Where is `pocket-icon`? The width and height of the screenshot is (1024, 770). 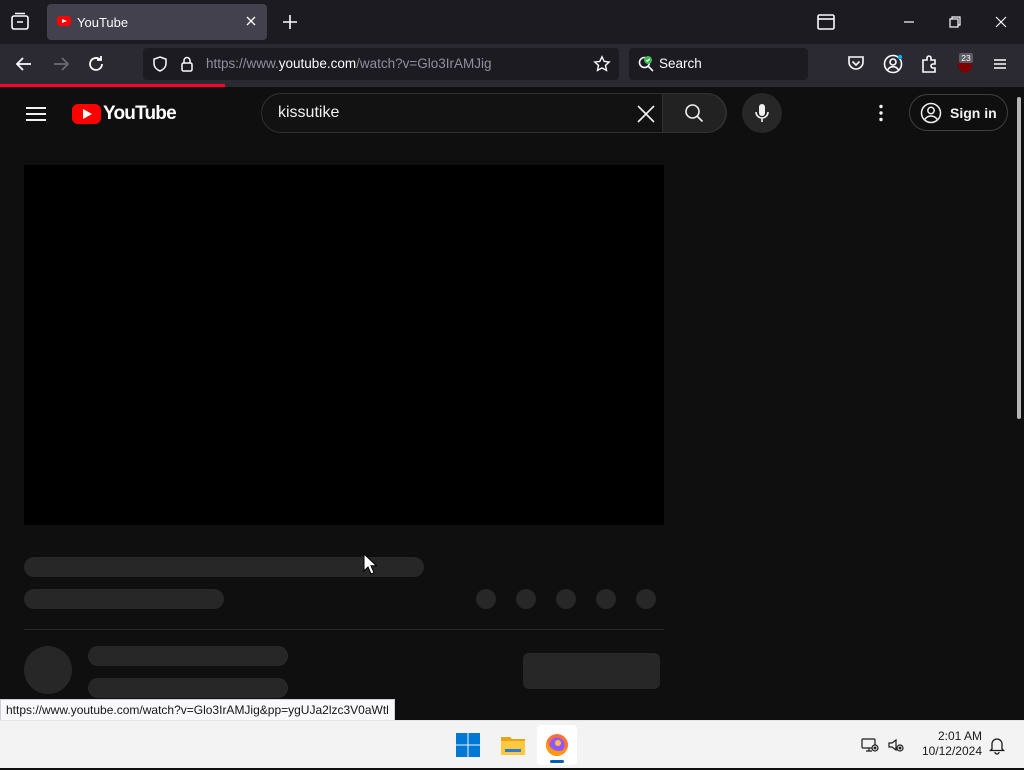 pocket-icon is located at coordinates (857, 64).